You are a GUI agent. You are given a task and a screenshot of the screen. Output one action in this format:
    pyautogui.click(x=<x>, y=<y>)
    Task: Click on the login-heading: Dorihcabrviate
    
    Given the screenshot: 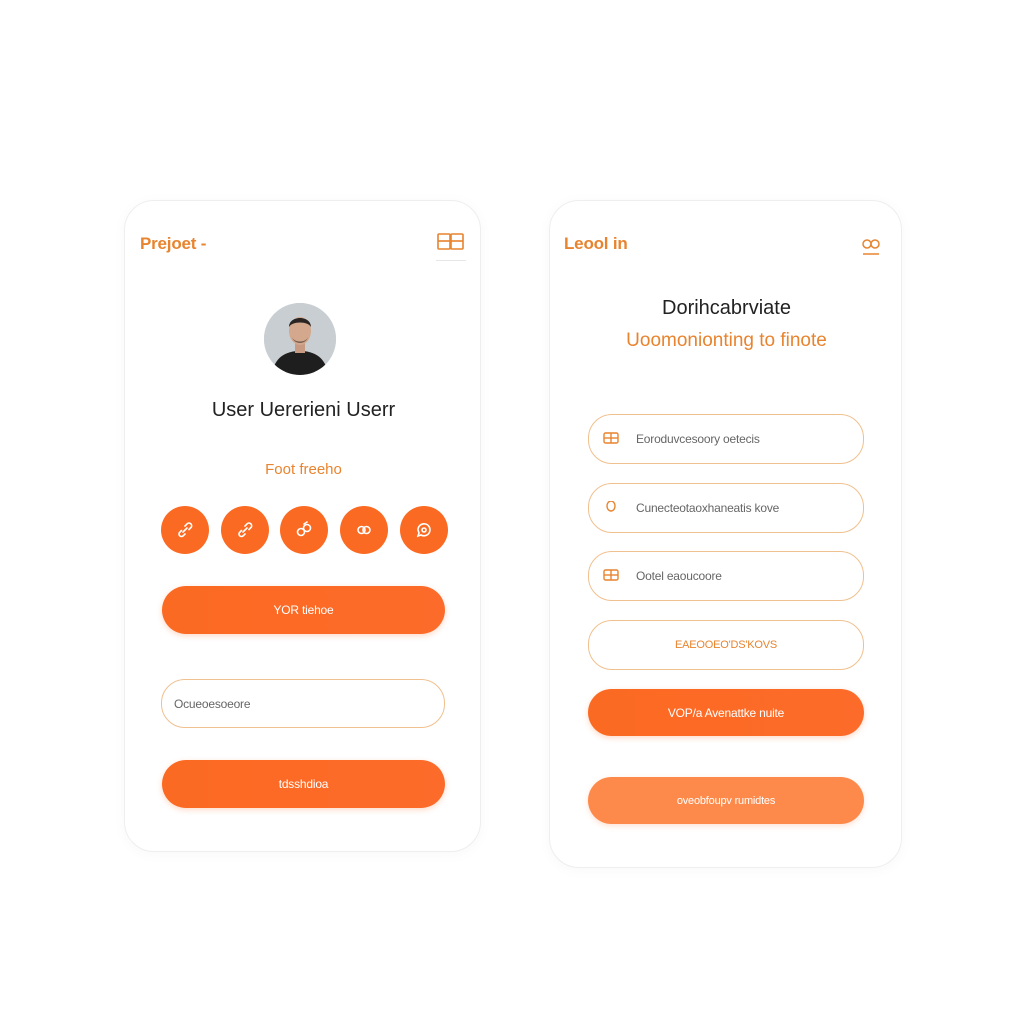 What is the action you would take?
    pyautogui.click(x=726, y=308)
    